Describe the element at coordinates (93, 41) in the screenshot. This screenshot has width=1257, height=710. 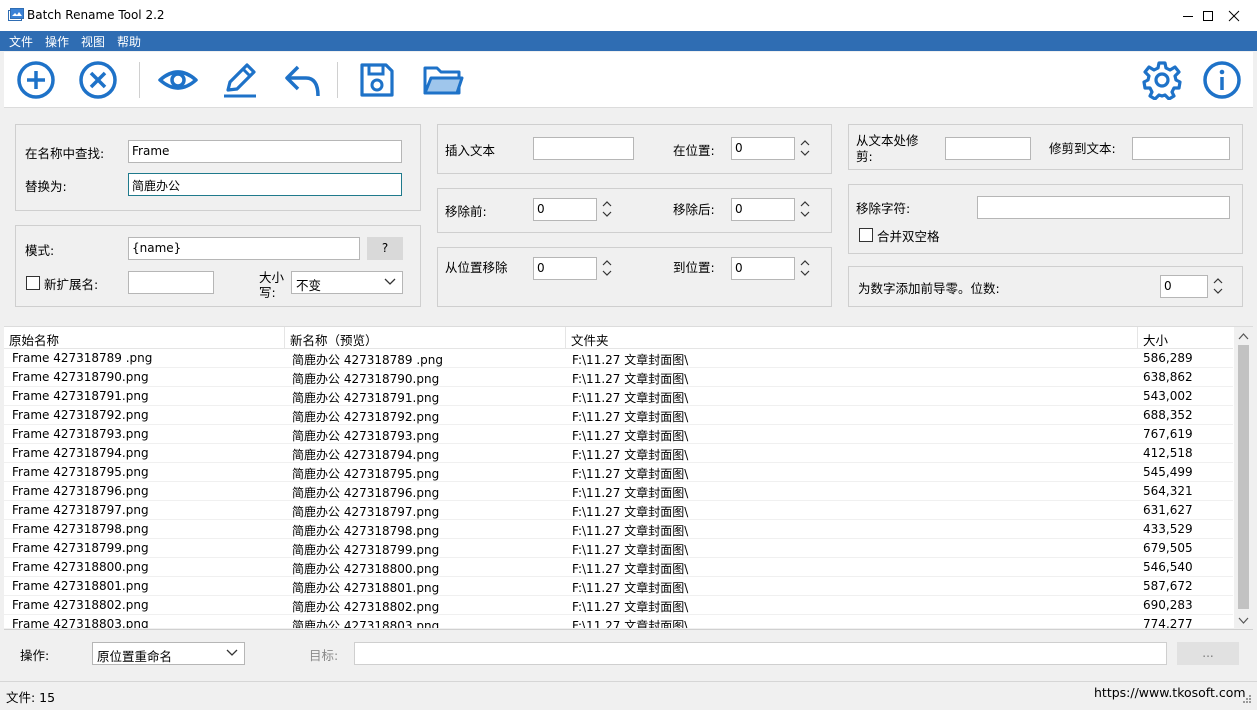
I see `menu-view: 视图` at that location.